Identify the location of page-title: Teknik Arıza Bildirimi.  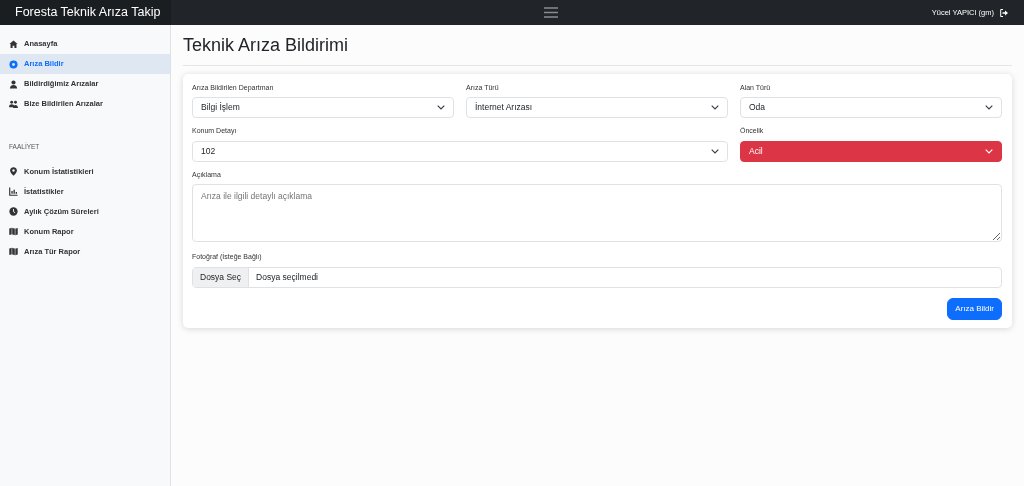
(597, 50).